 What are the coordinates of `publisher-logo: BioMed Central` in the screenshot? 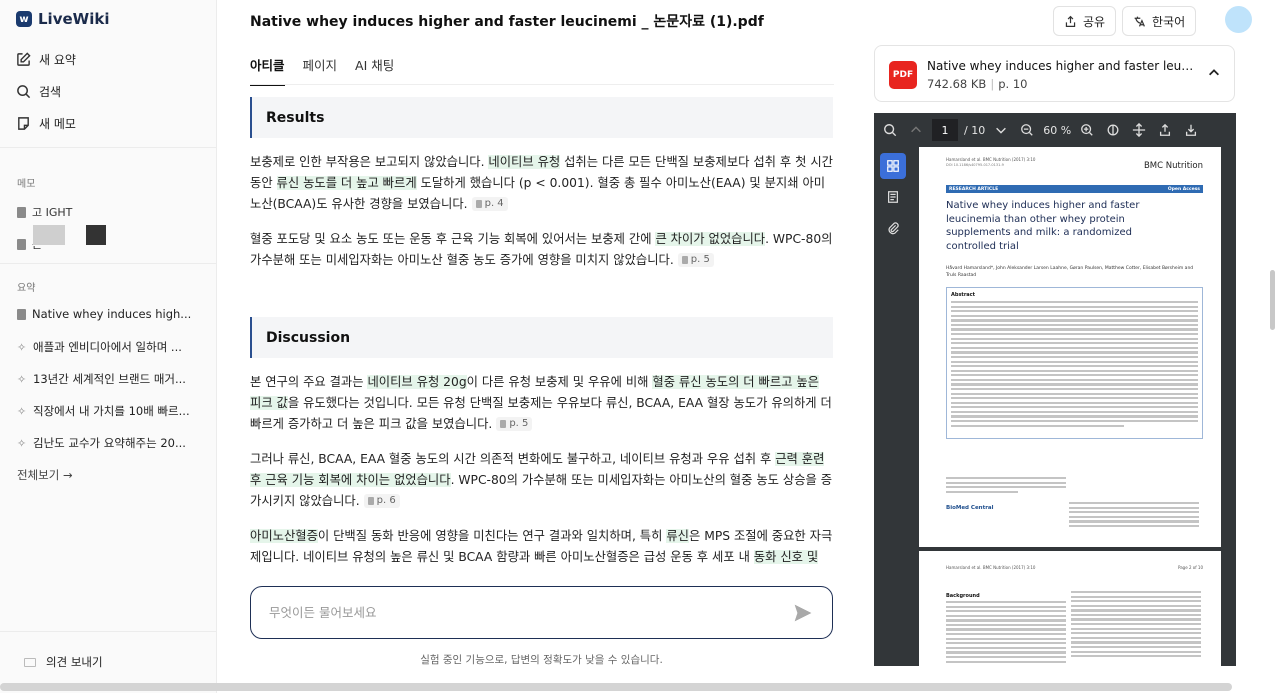 It's located at (970, 508).